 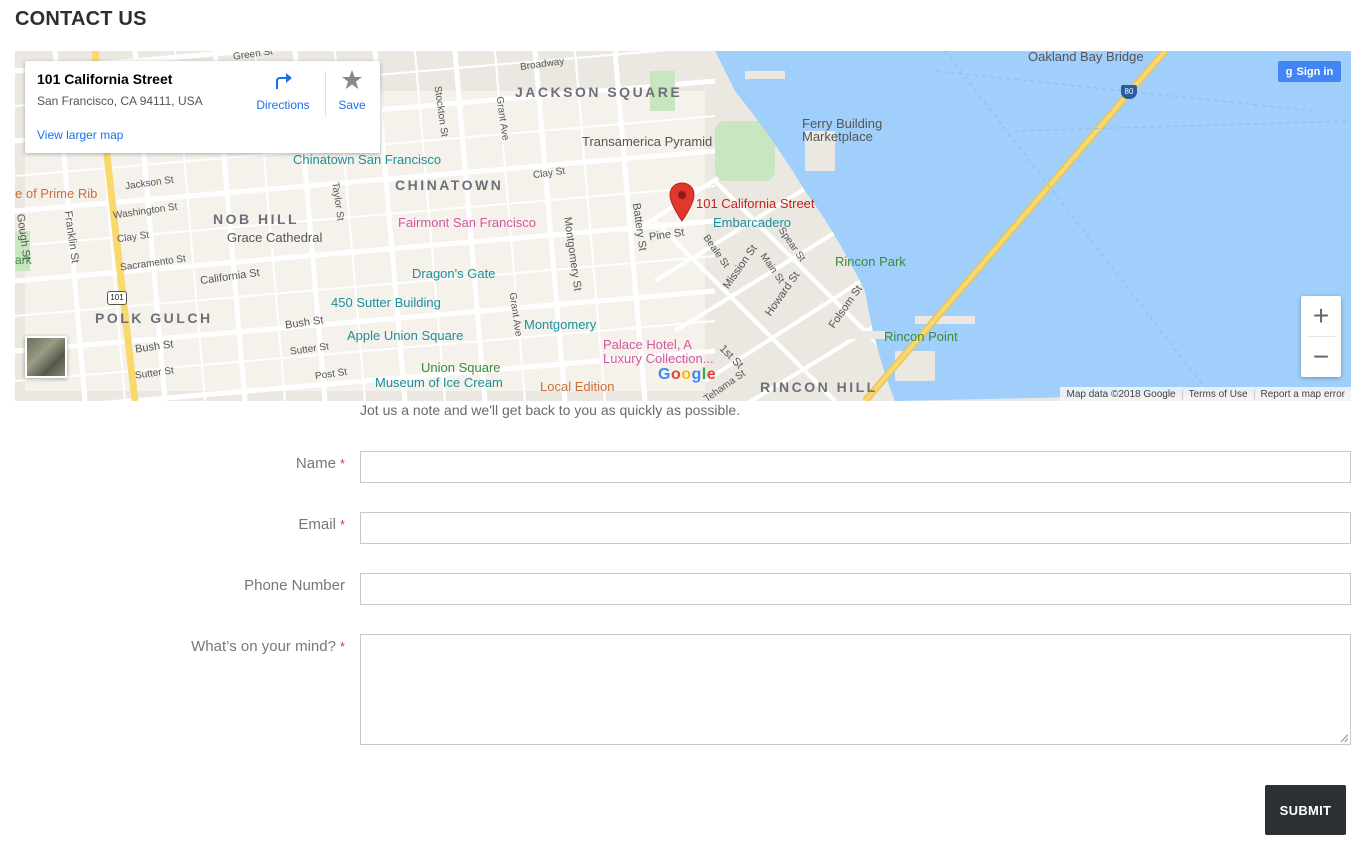 I want to click on district-label: CHINATOWN, so click(x=449, y=185).